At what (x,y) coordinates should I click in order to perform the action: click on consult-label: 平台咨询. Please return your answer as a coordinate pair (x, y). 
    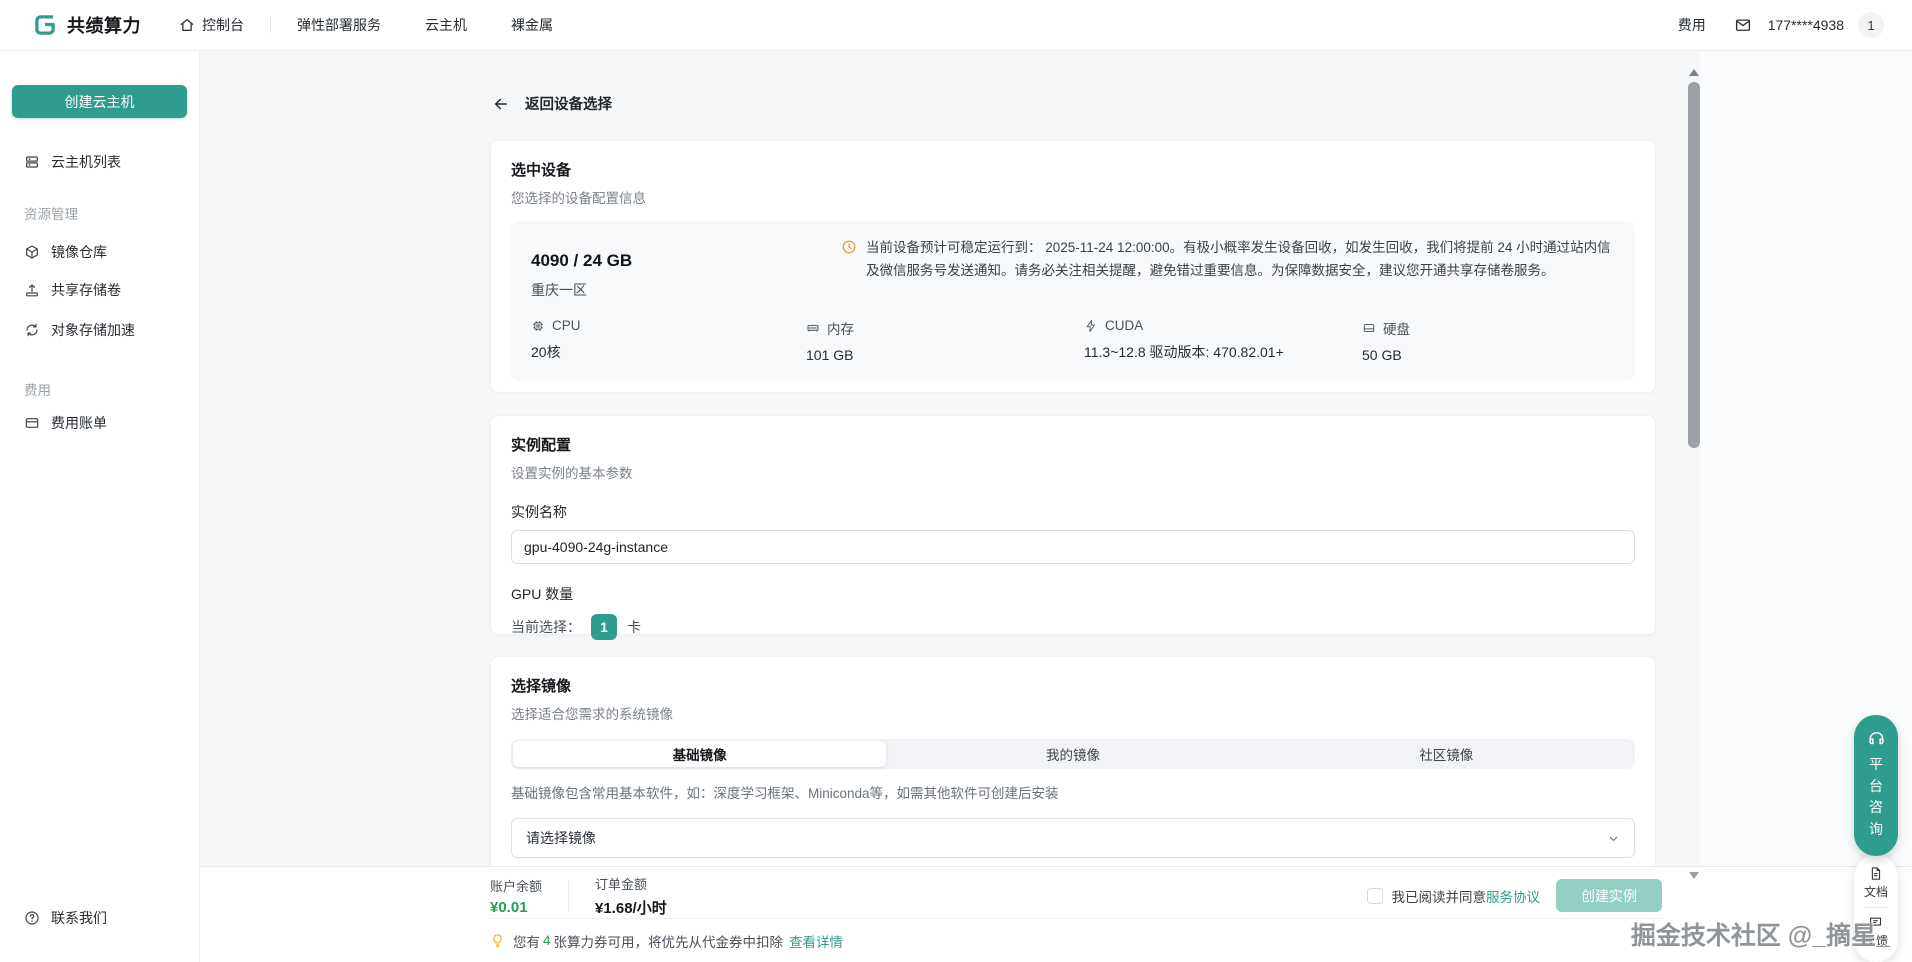
    Looking at the image, I should click on (1876, 797).